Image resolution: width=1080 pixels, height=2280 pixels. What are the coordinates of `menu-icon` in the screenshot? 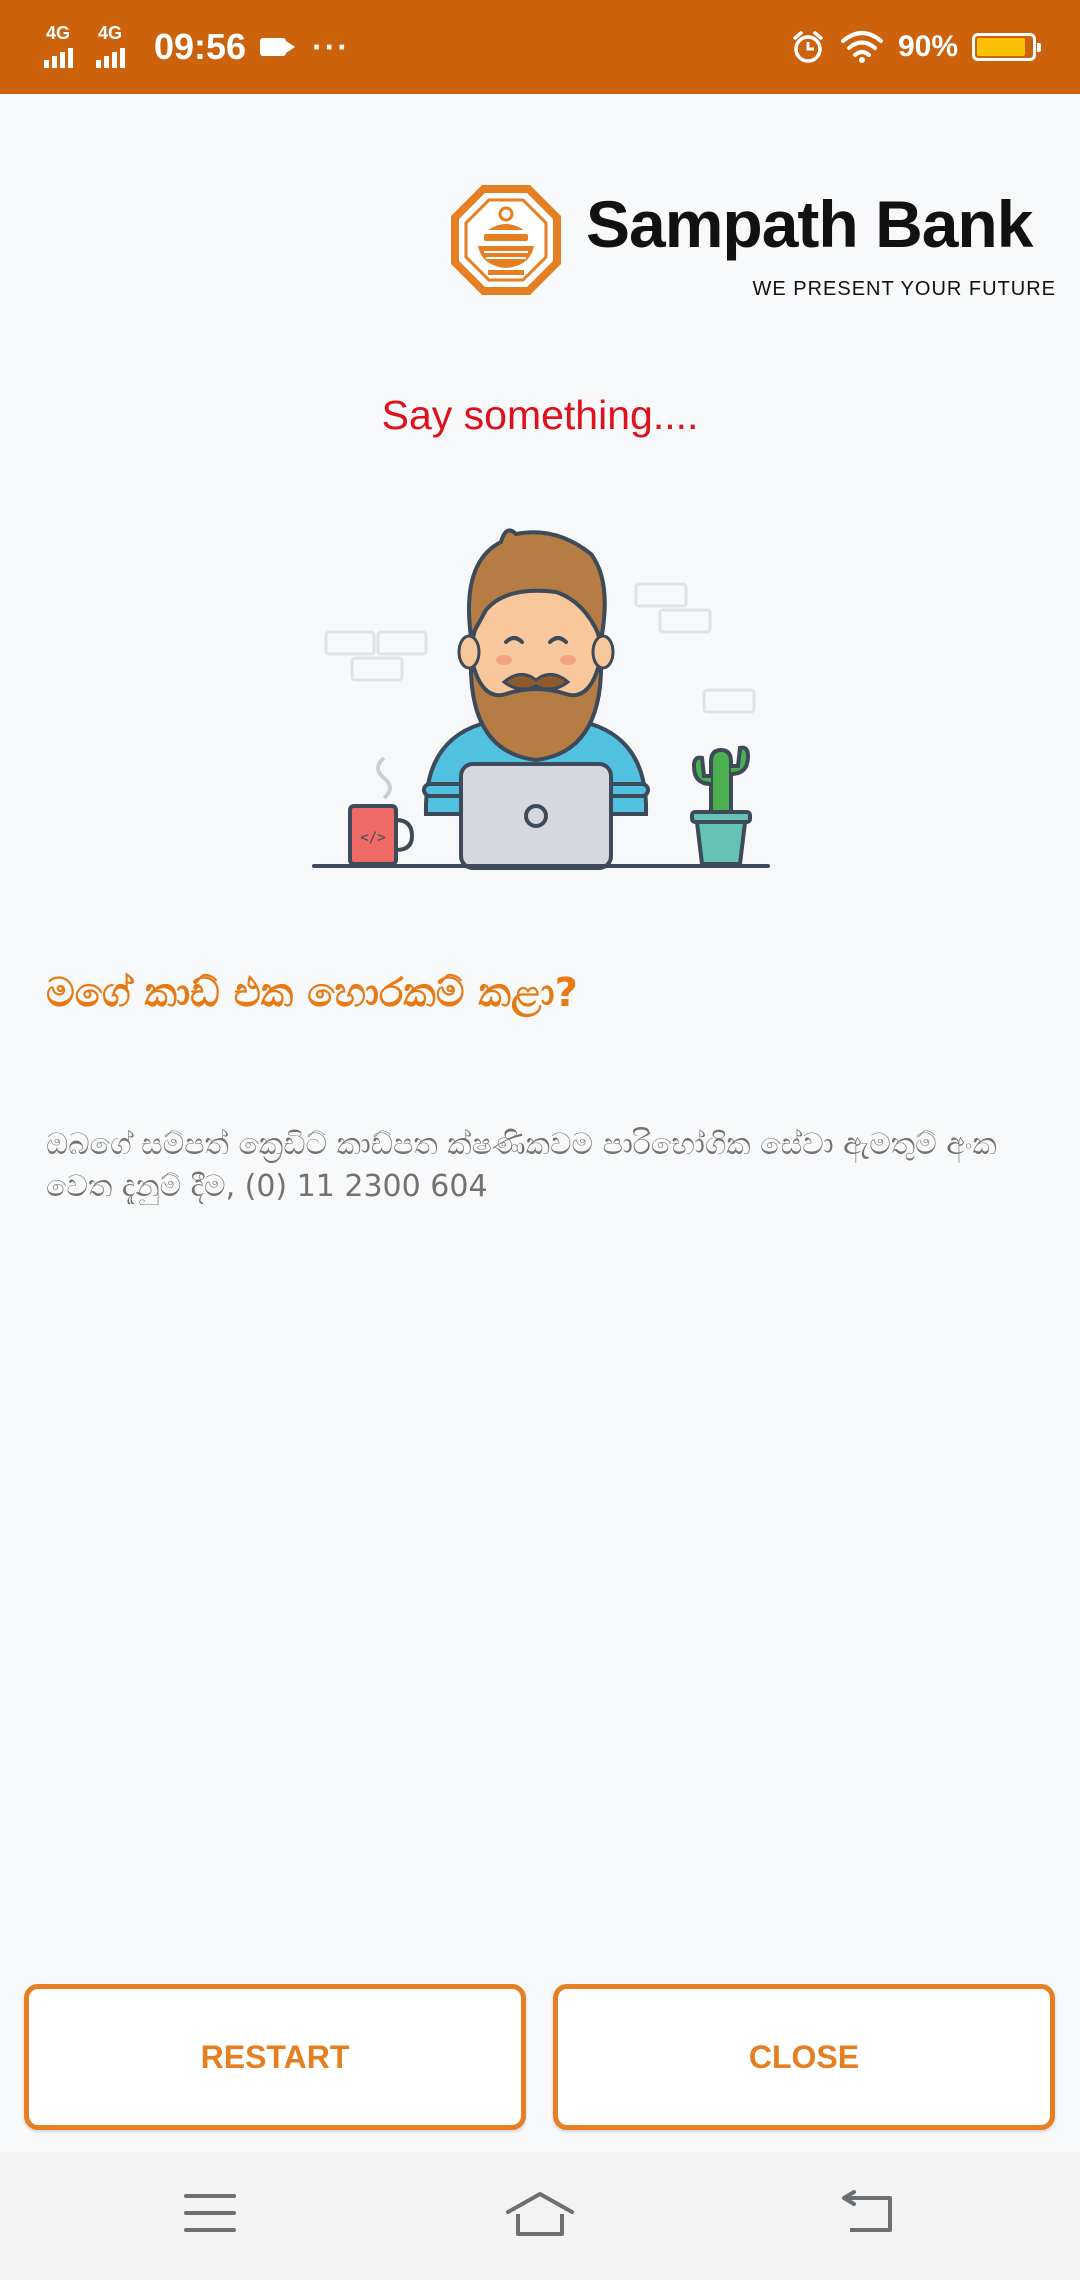 It's located at (210, 2213).